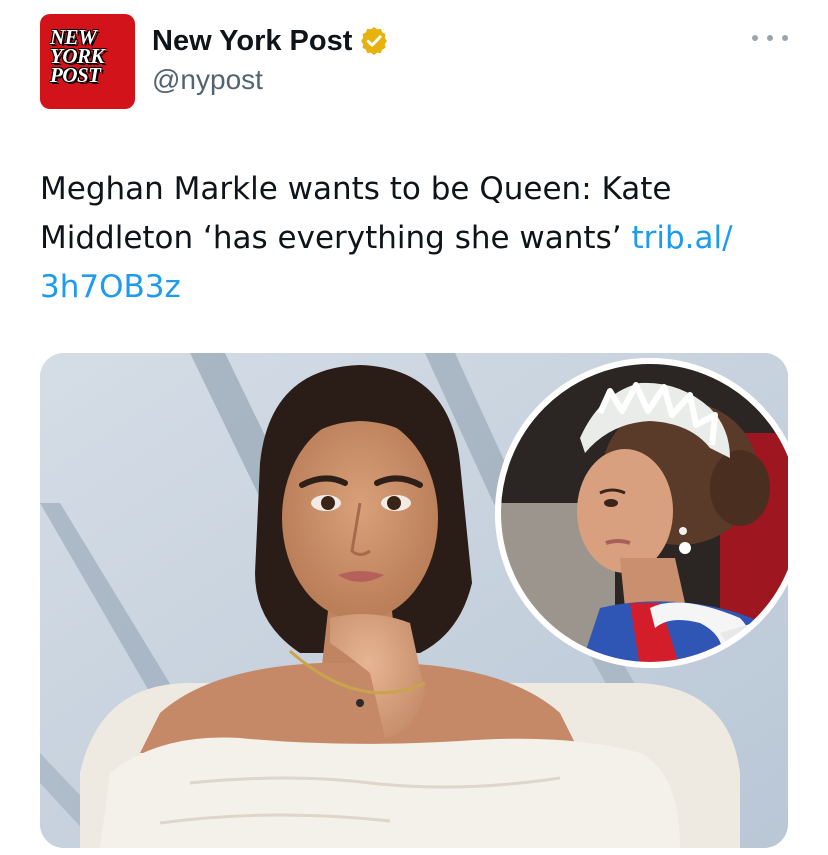 The height and width of the screenshot is (855, 828). I want to click on author-name-row: New York Post, so click(271, 41).